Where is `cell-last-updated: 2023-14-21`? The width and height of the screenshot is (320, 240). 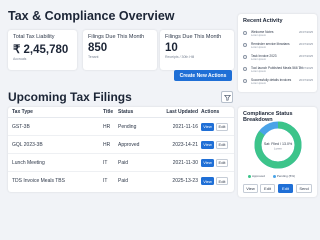
cell-last-updated: 2023-14-21 is located at coordinates (185, 144).